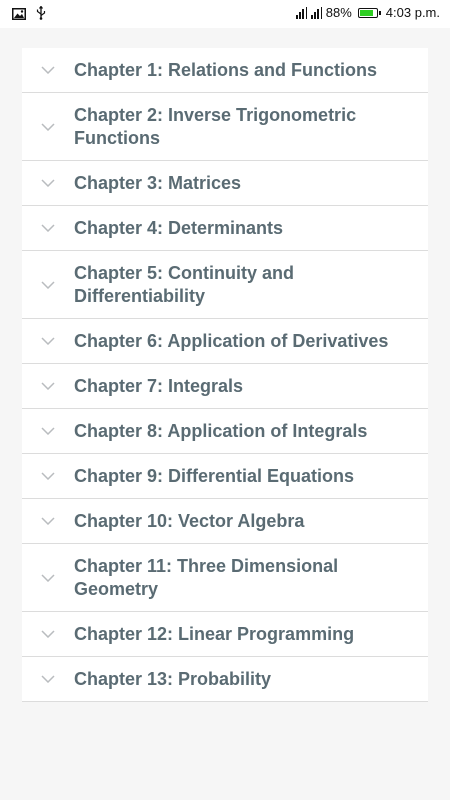 The height and width of the screenshot is (800, 450). I want to click on chapter-item-9: Chapter 9: Differential Equations, so click(225, 476).